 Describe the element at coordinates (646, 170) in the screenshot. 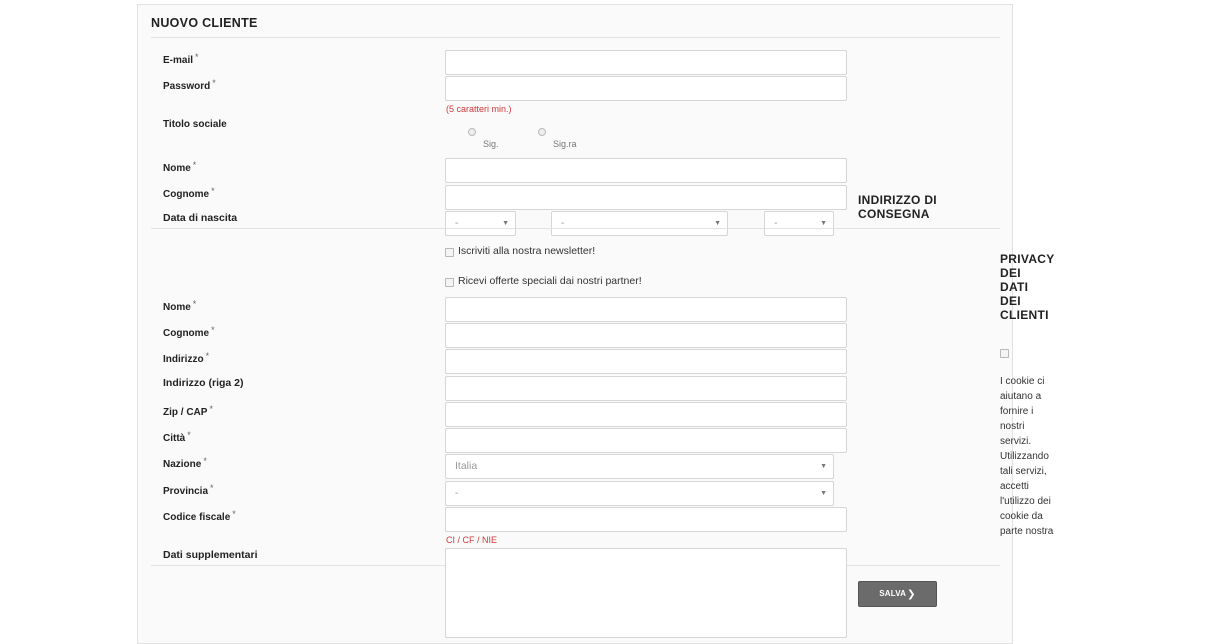

I see `firstname-field` at that location.